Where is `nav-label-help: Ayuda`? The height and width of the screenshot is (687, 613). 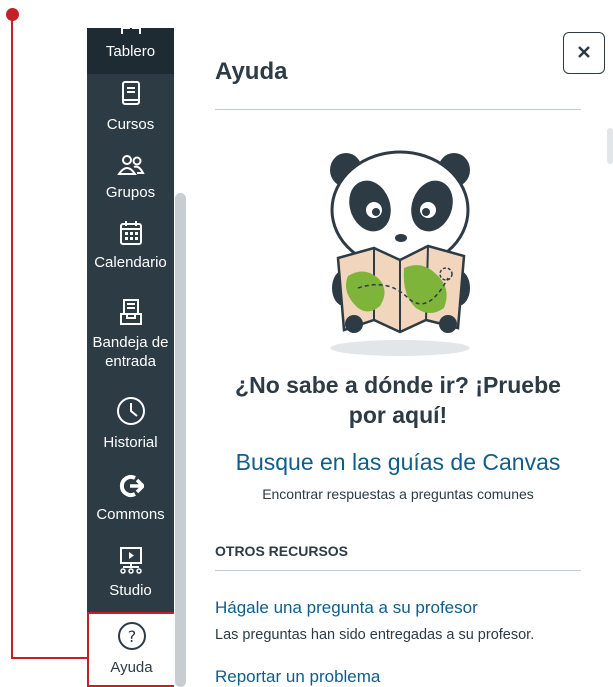 nav-label-help: Ayuda is located at coordinates (131, 667).